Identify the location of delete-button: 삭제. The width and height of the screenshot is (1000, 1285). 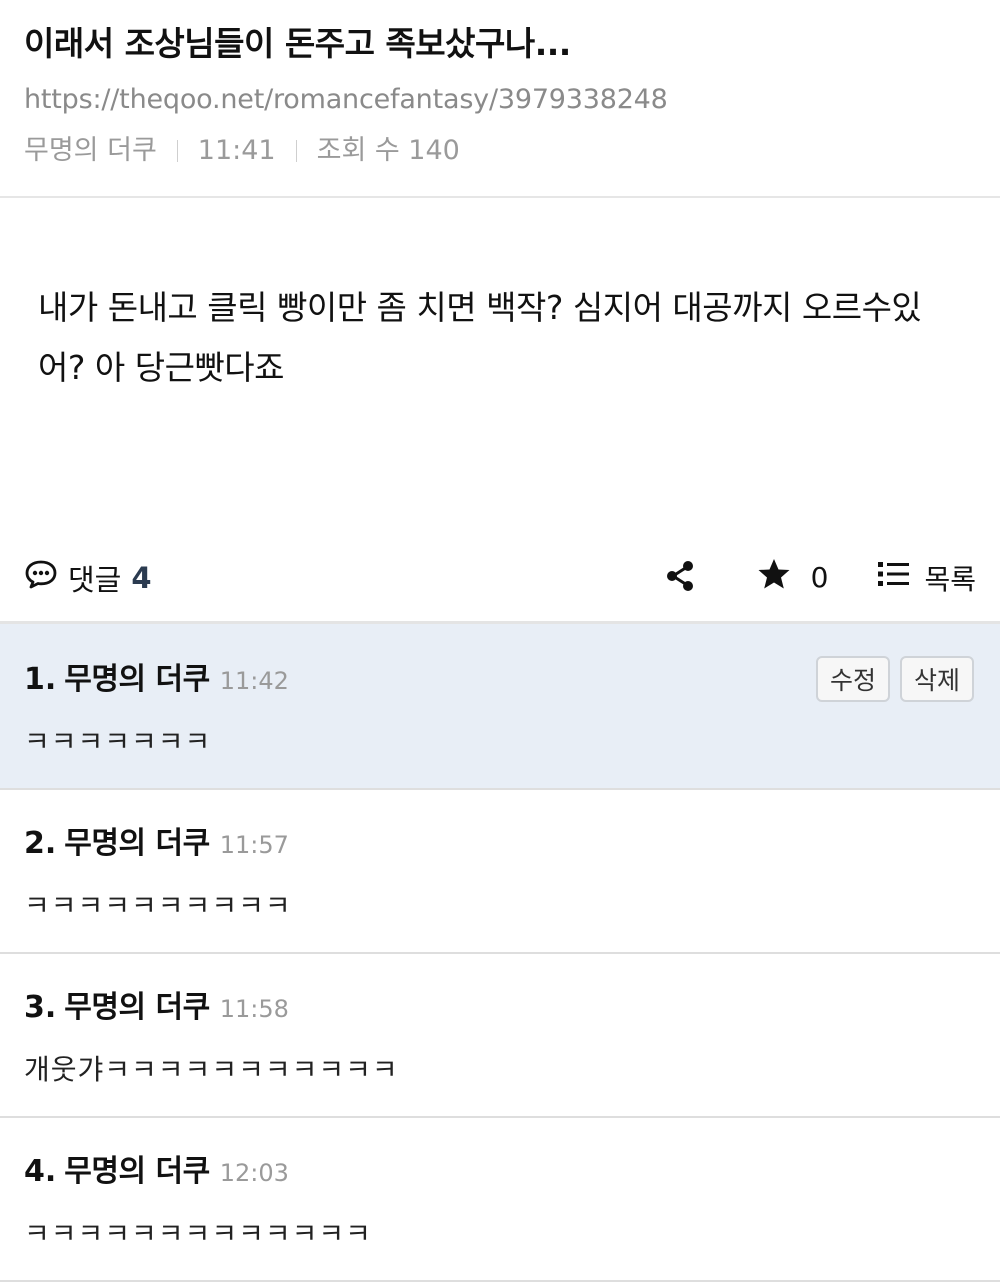
(936, 679).